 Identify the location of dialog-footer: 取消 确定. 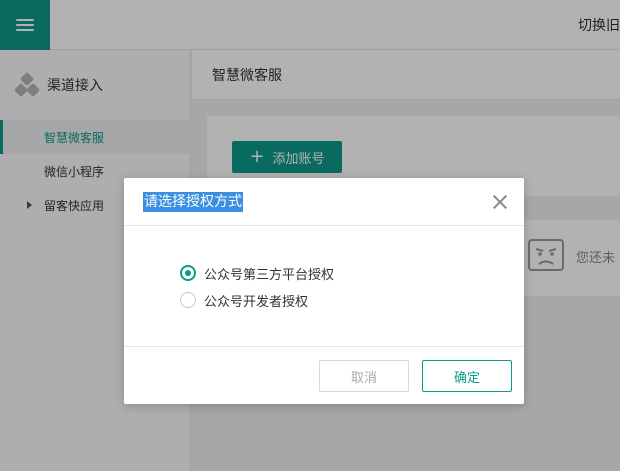
(324, 375).